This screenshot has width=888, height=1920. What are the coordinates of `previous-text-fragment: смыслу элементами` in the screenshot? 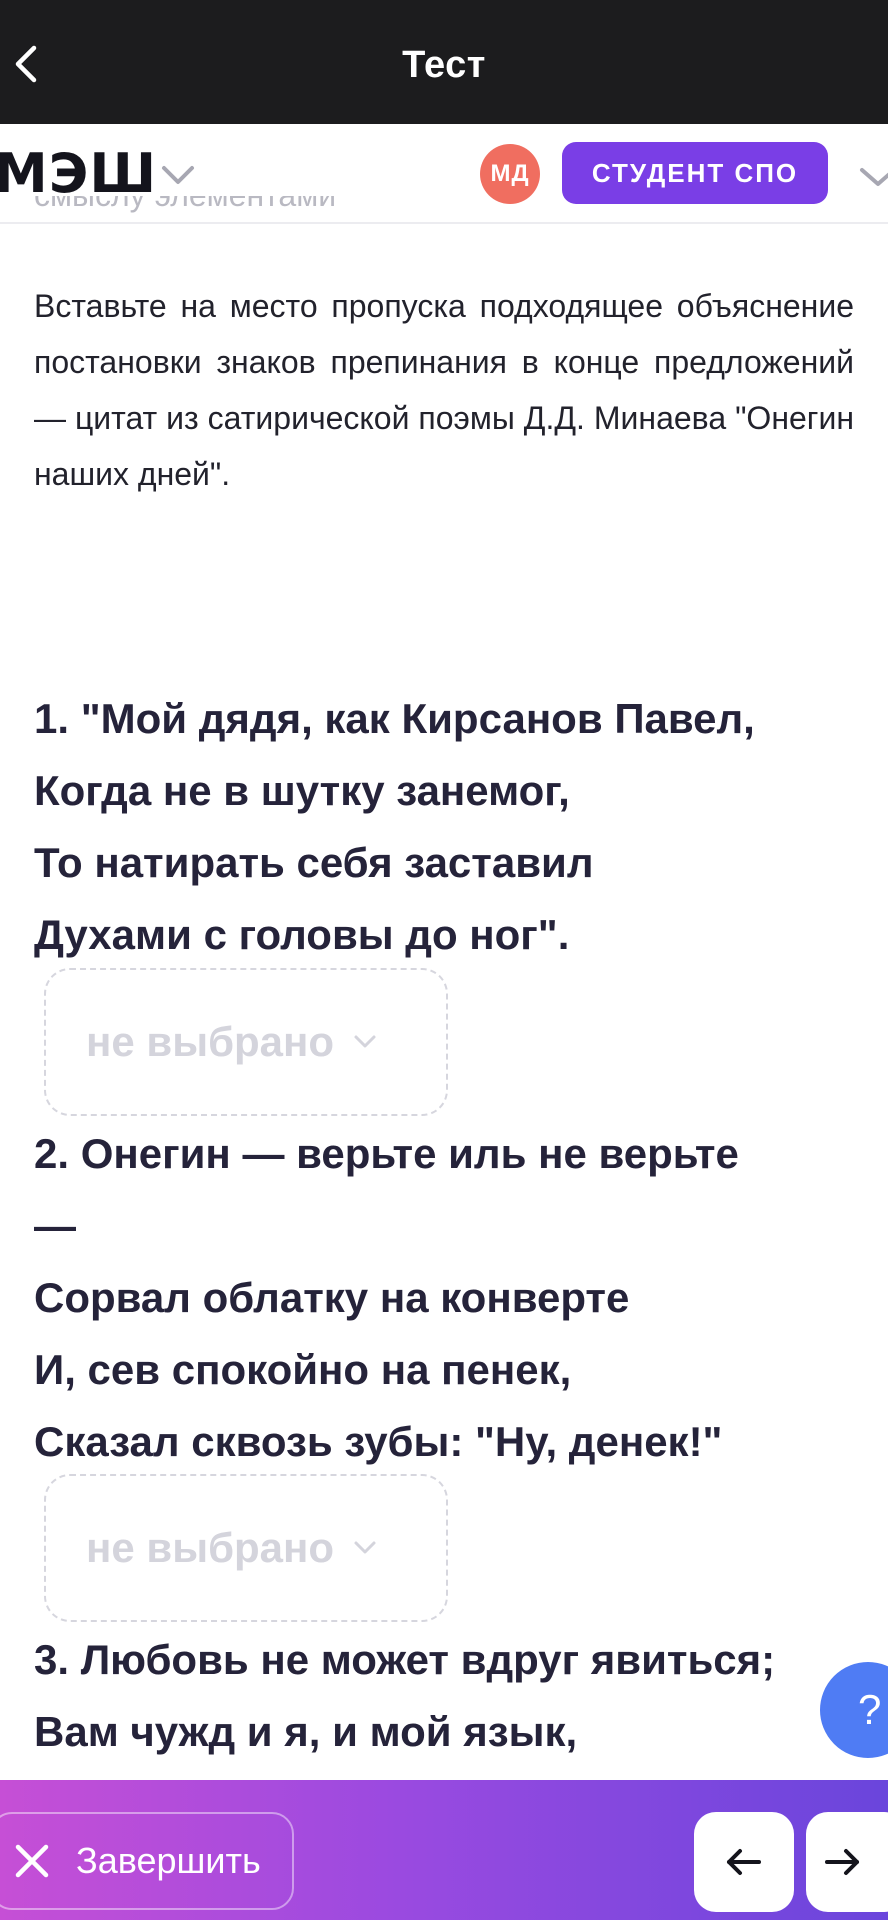 It's located at (185, 211).